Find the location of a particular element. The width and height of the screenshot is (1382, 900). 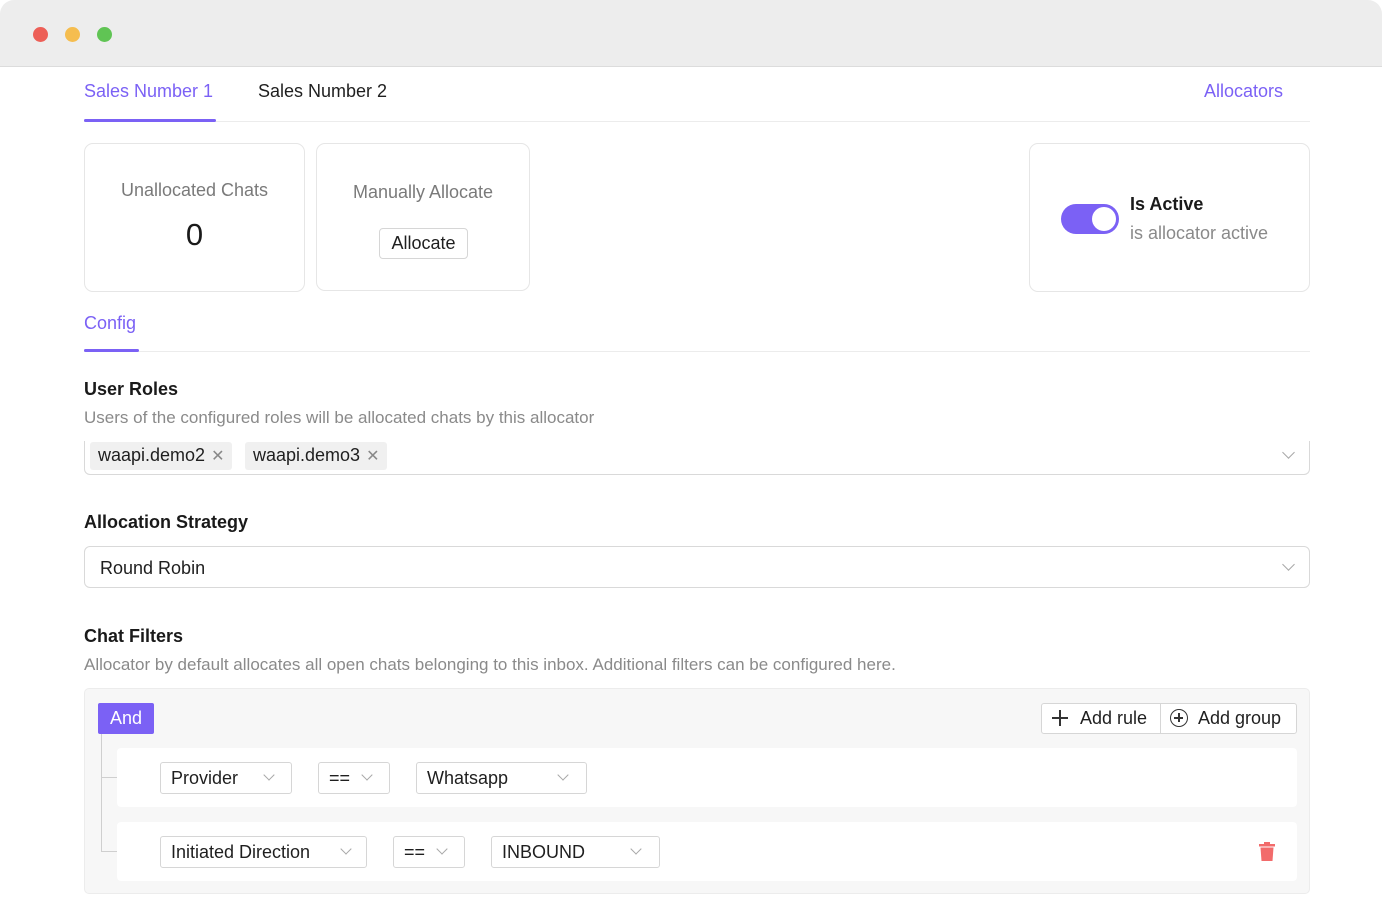

role-tag-label: waapi.demo3 is located at coordinates (307, 455).